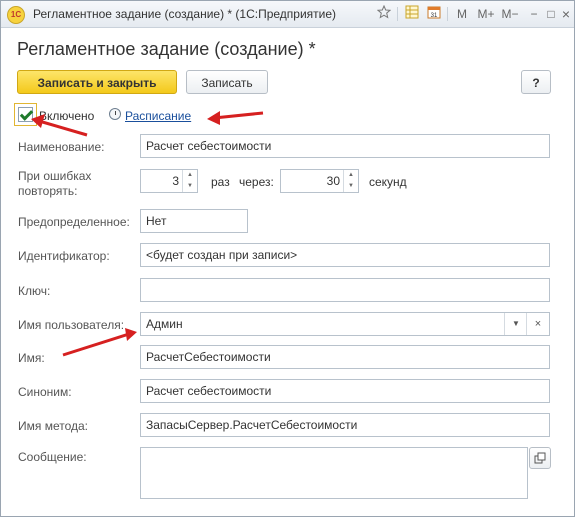  What do you see at coordinates (238, 115) in the screenshot?
I see `annotation-arrow-schedule` at bounding box center [238, 115].